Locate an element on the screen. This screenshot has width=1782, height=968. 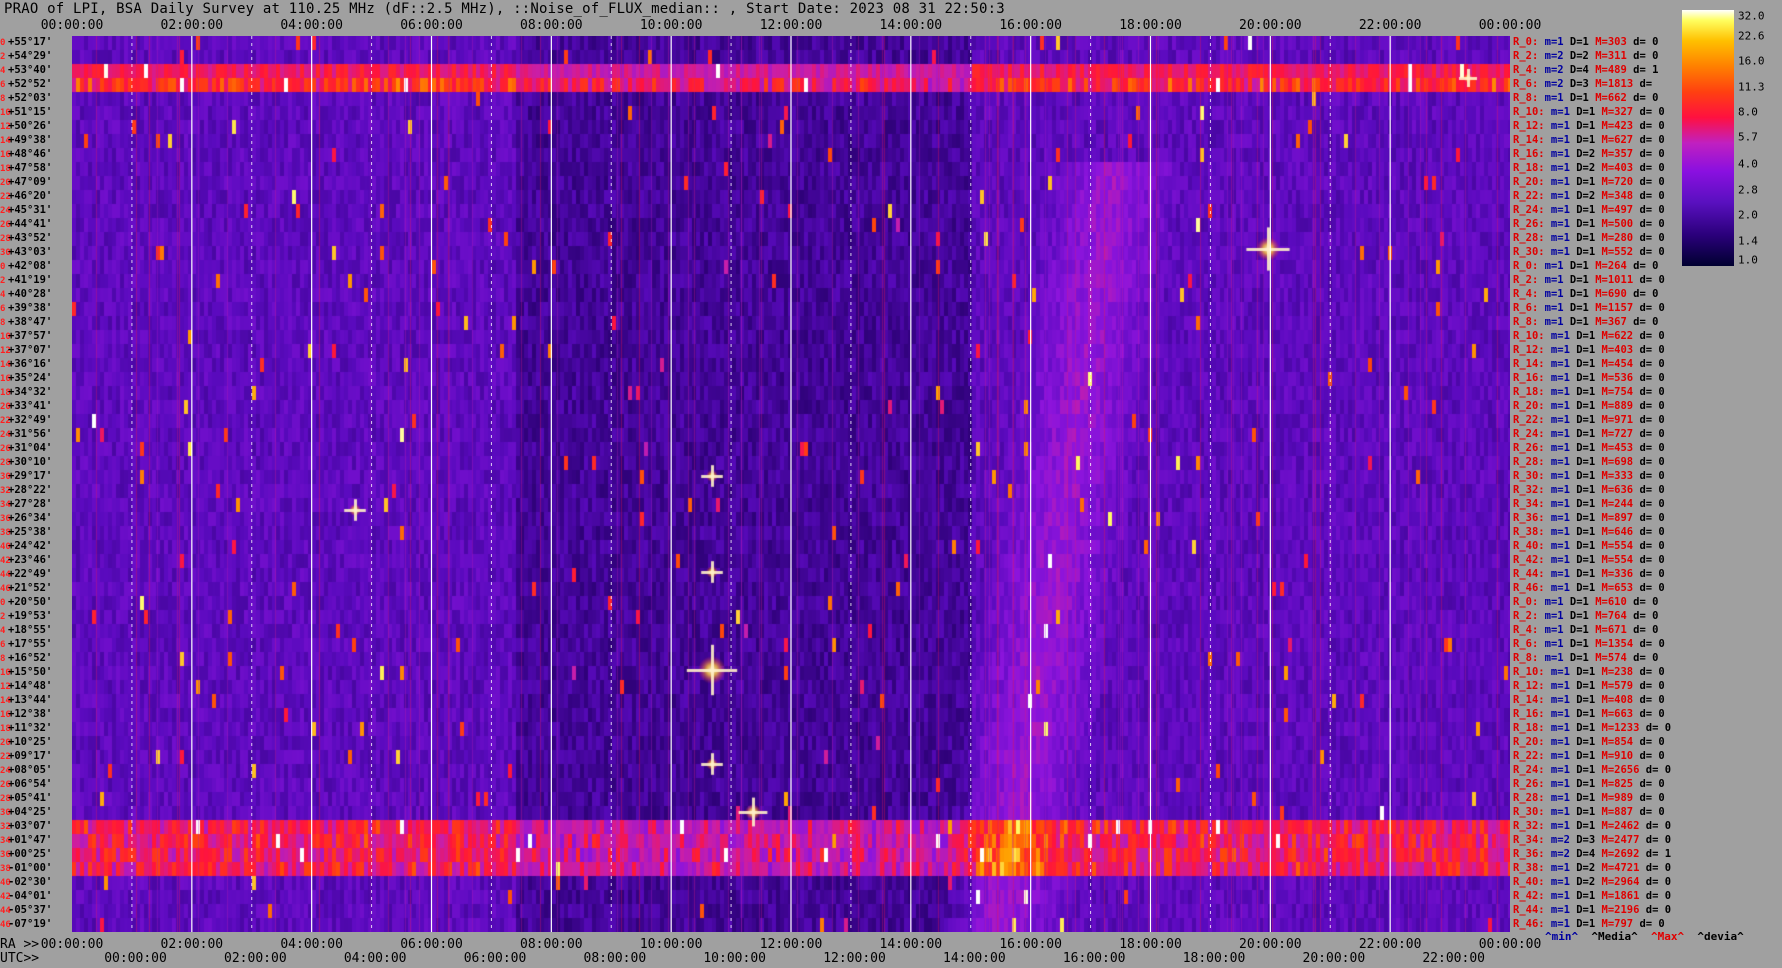
ra-tick-label: 22:00:00 is located at coordinates (1390, 944).